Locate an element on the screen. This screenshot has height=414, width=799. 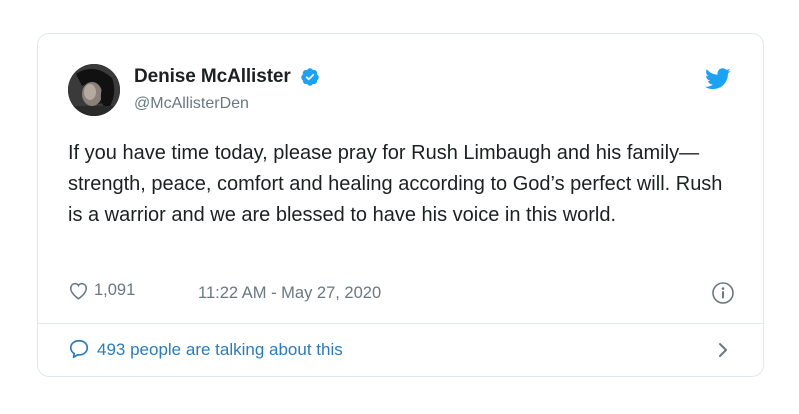
chevron-right-icon is located at coordinates (723, 350).